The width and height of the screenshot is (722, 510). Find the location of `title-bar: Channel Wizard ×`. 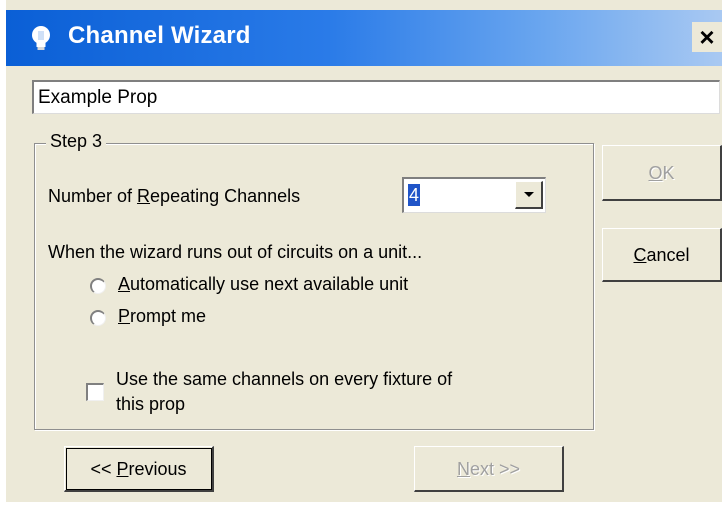

title-bar: Channel Wizard × is located at coordinates (364, 38).